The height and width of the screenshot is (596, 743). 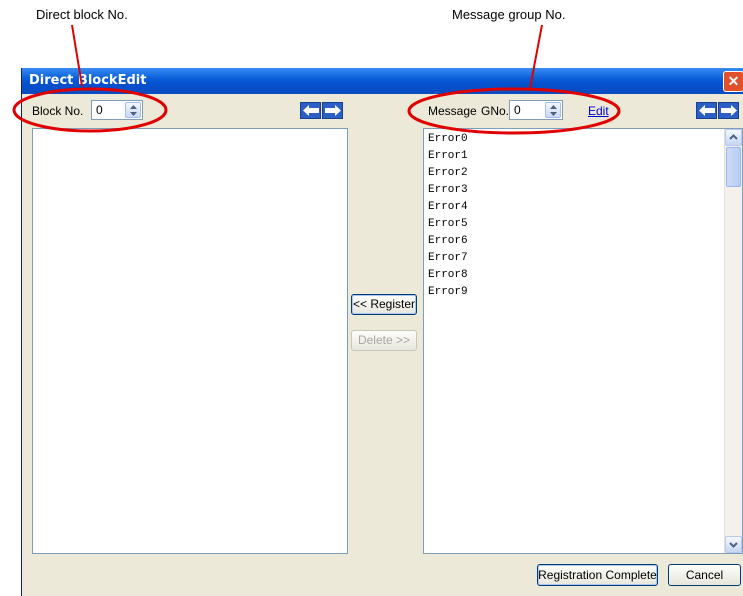 I want to click on chevron-up-icon, so click(x=733, y=137).